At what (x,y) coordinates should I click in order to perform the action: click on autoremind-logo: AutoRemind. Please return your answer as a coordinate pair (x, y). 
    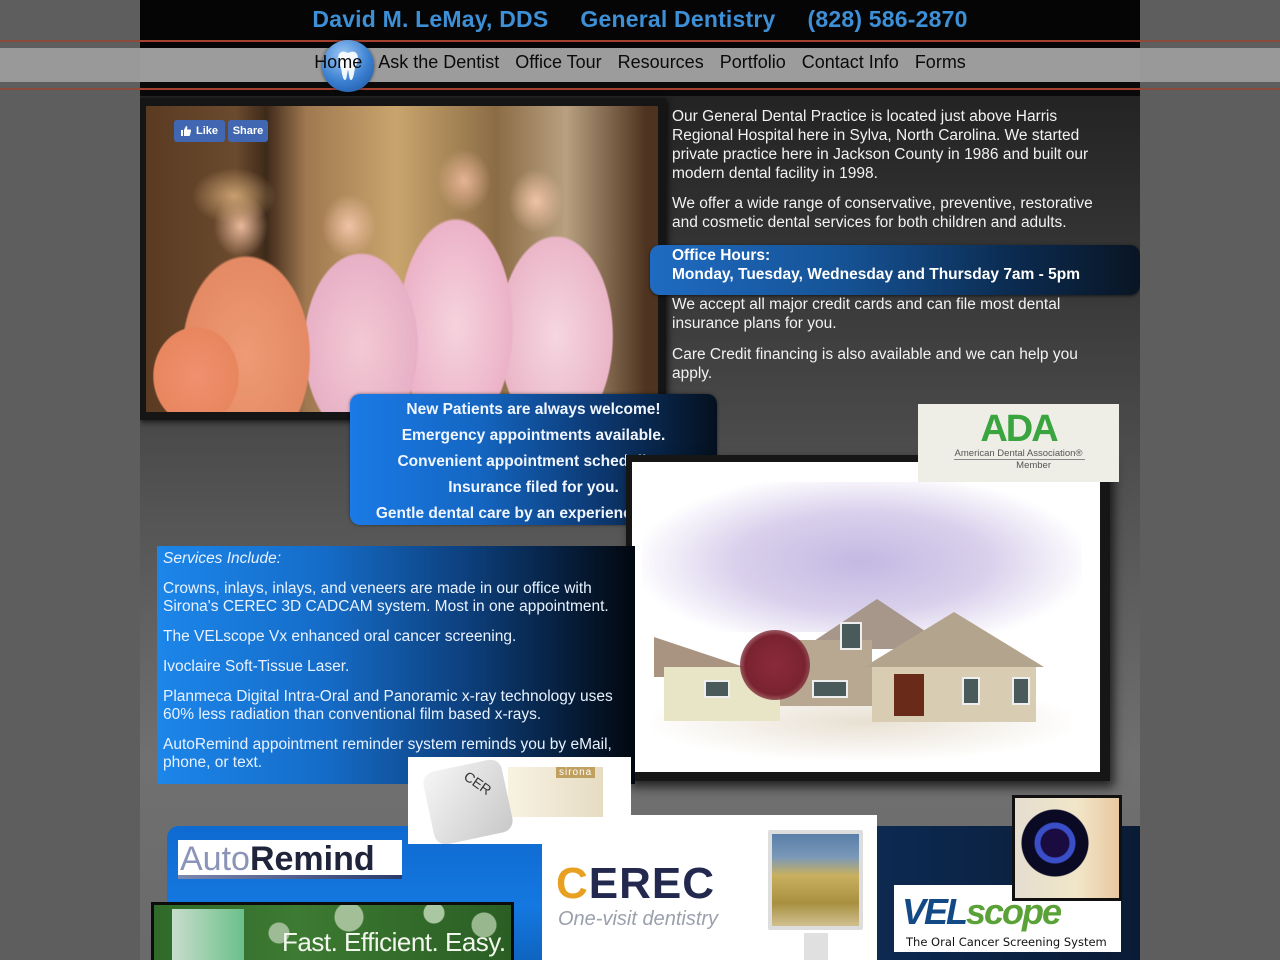
    Looking at the image, I should click on (290, 859).